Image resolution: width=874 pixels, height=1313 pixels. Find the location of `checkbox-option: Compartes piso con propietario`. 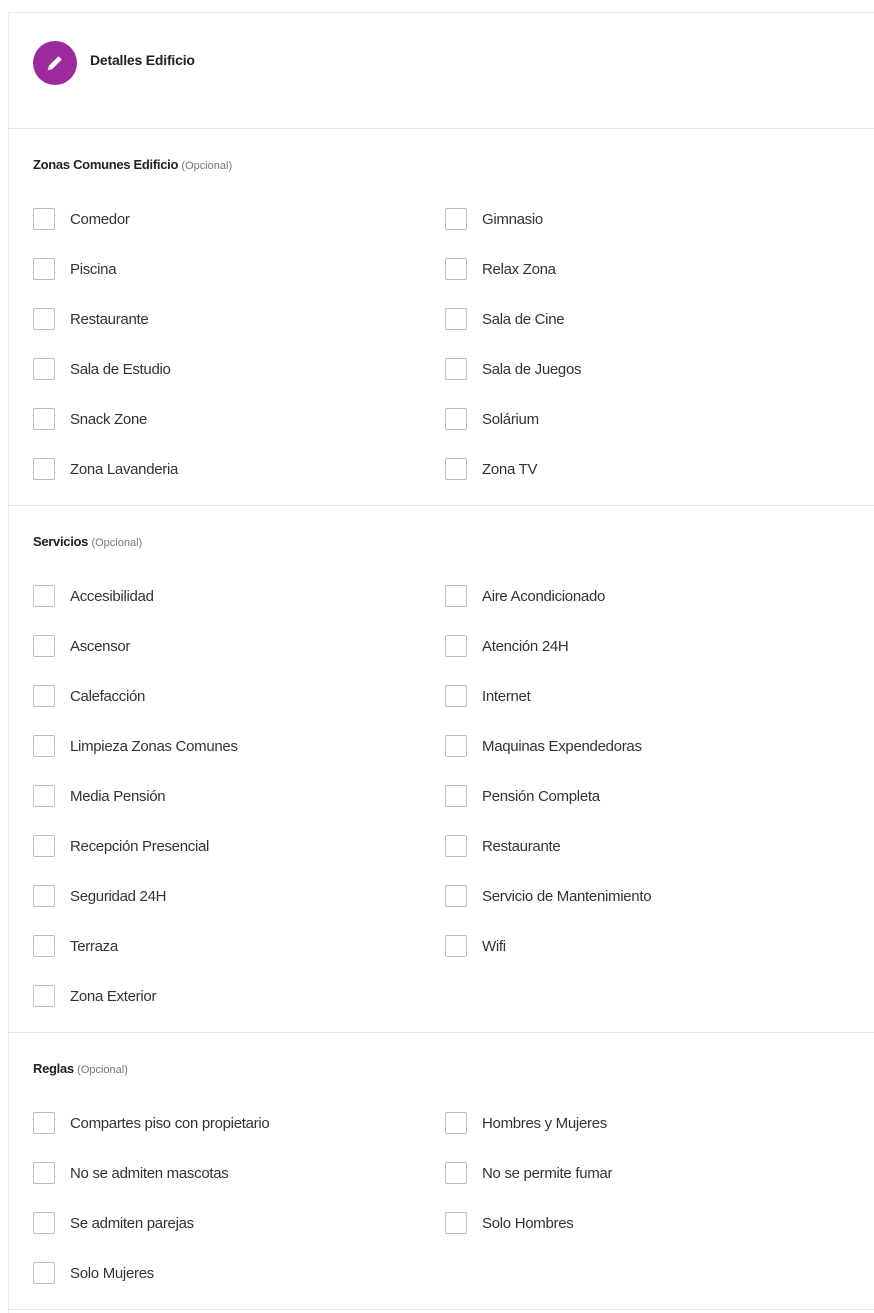

checkbox-option: Compartes piso con propietario is located at coordinates (151, 1123).